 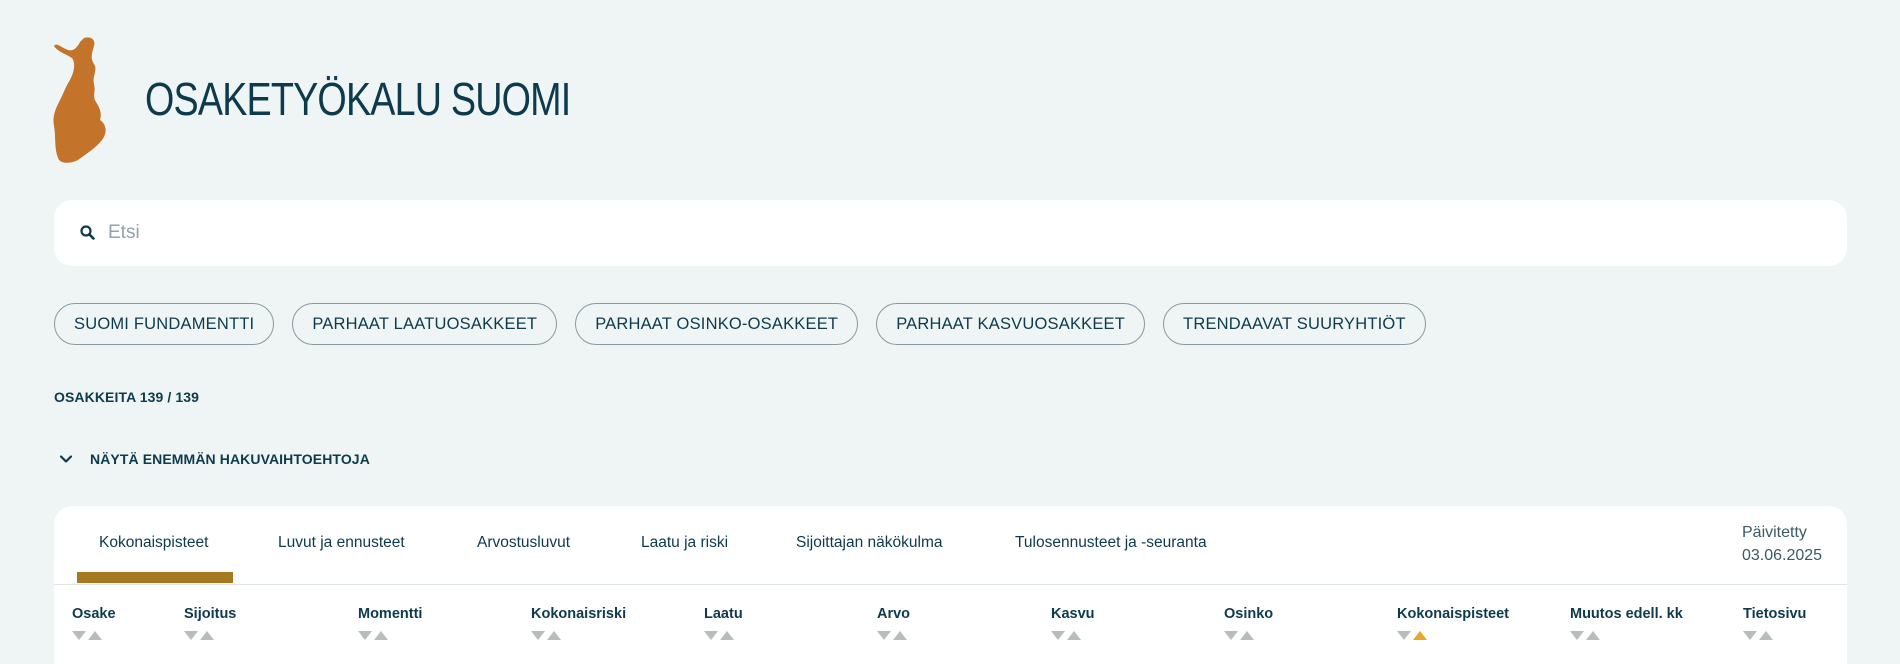 I want to click on active-tab-indicator, so click(x=155, y=577).